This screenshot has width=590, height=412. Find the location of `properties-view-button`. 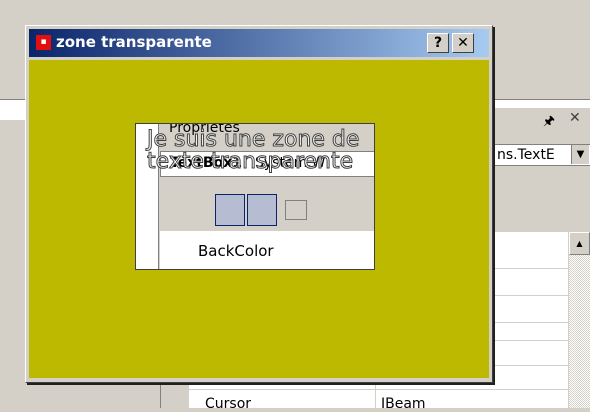

properties-view-button is located at coordinates (262, 210).